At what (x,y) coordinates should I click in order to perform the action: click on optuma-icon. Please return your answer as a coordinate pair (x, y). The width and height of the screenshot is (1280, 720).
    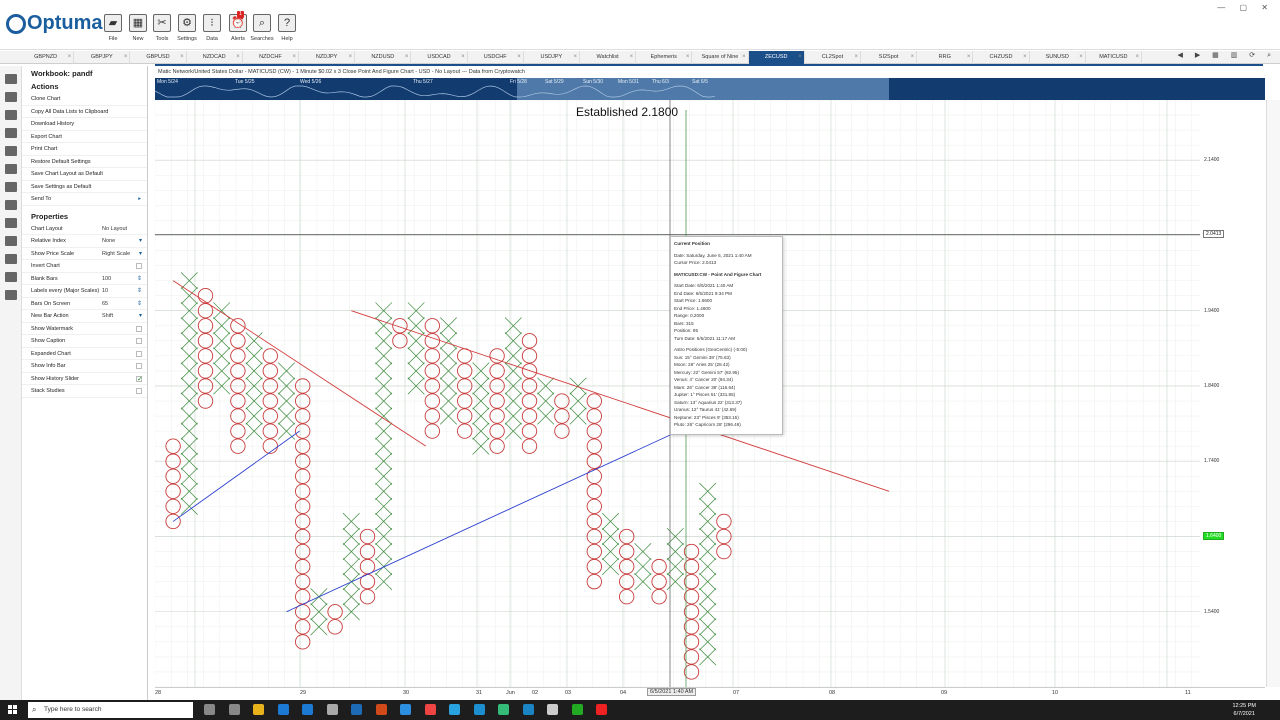
    Looking at the image, I should click on (552, 709).